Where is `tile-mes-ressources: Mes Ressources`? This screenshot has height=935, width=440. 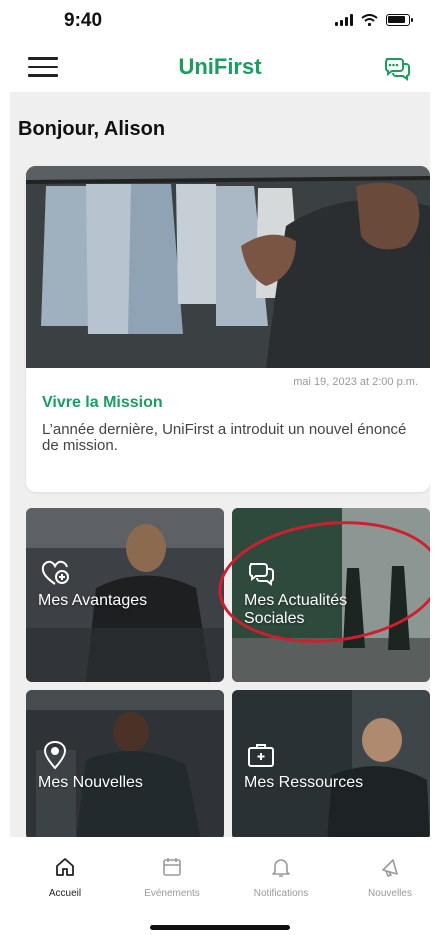
tile-mes-ressources: Mes Ressources is located at coordinates (331, 763).